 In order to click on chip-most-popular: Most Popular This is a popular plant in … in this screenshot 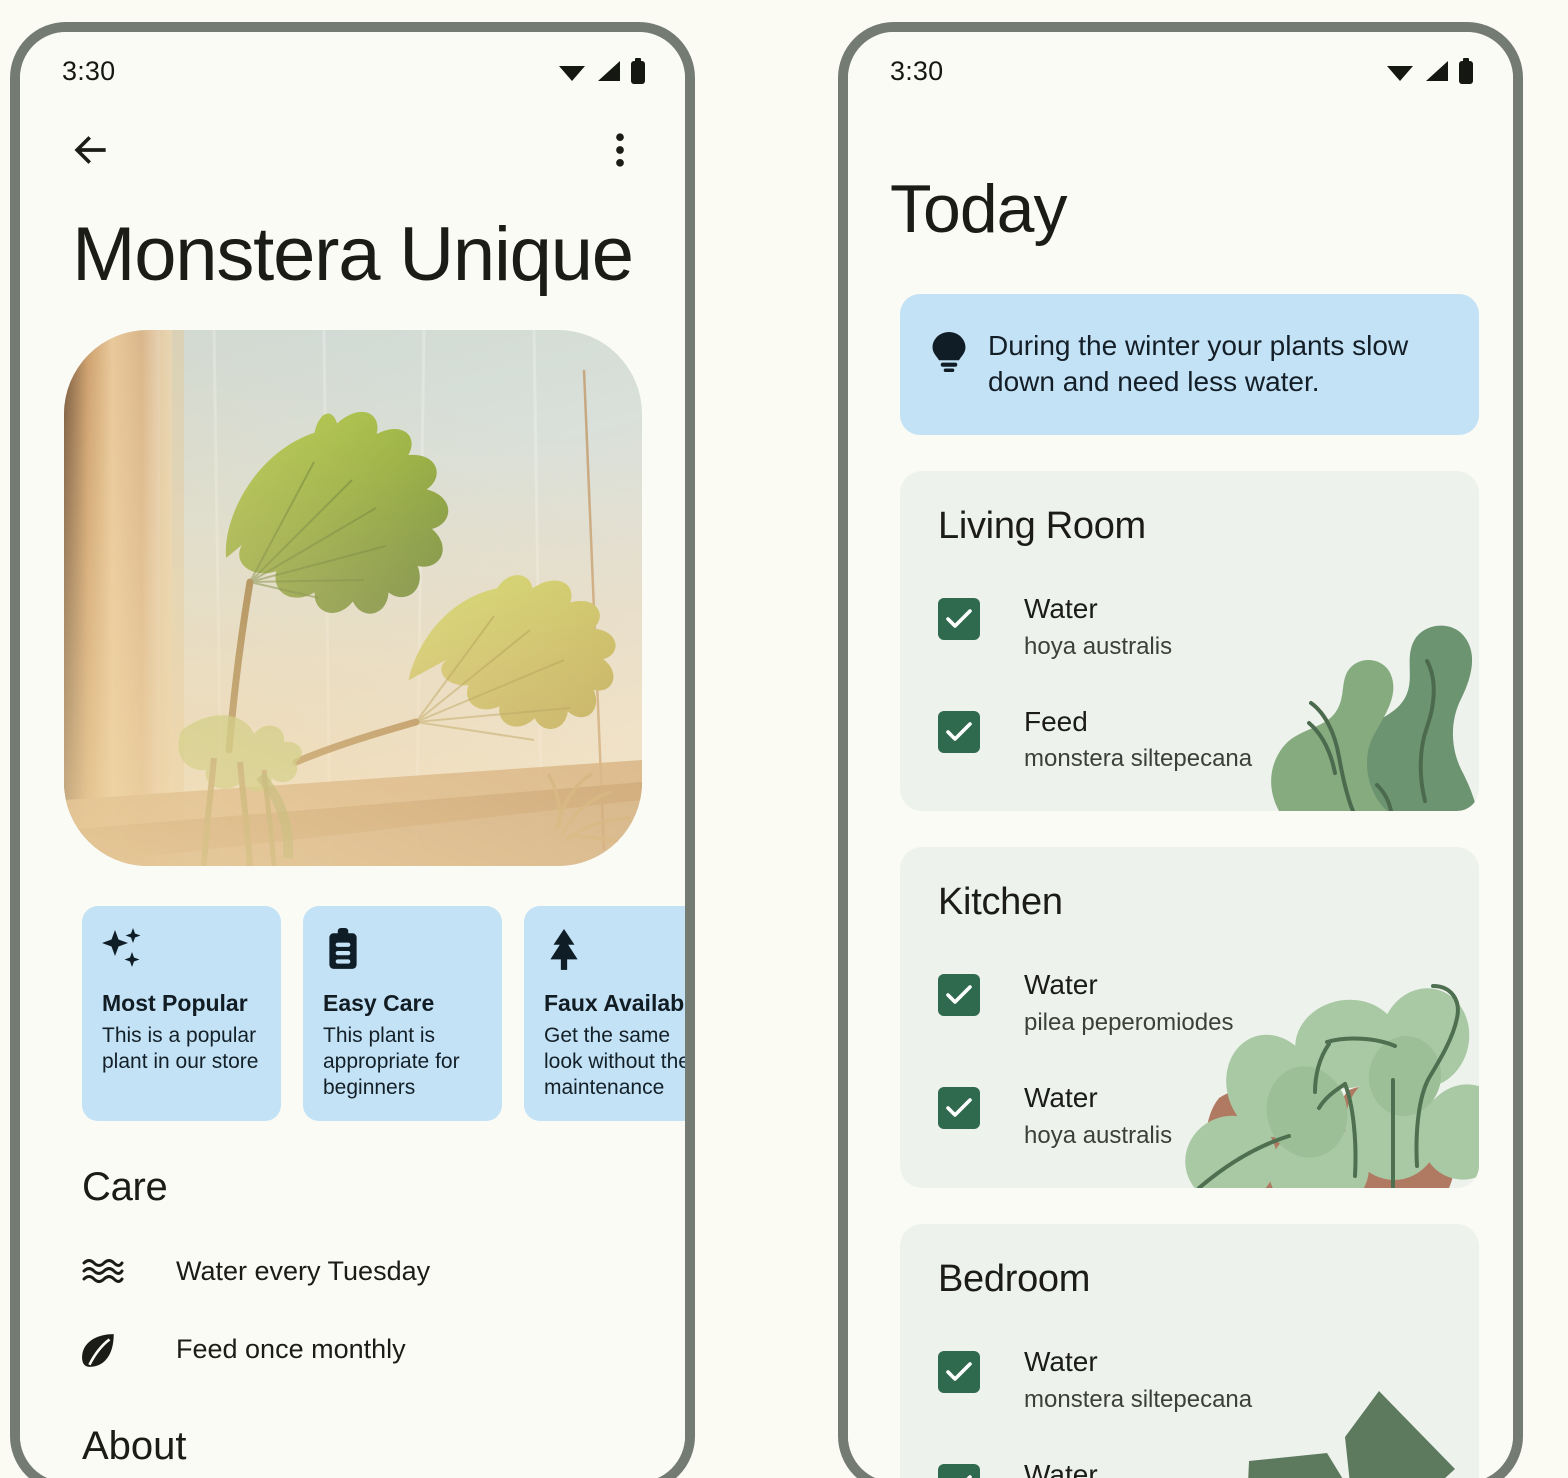, I will do `click(181, 1013)`.